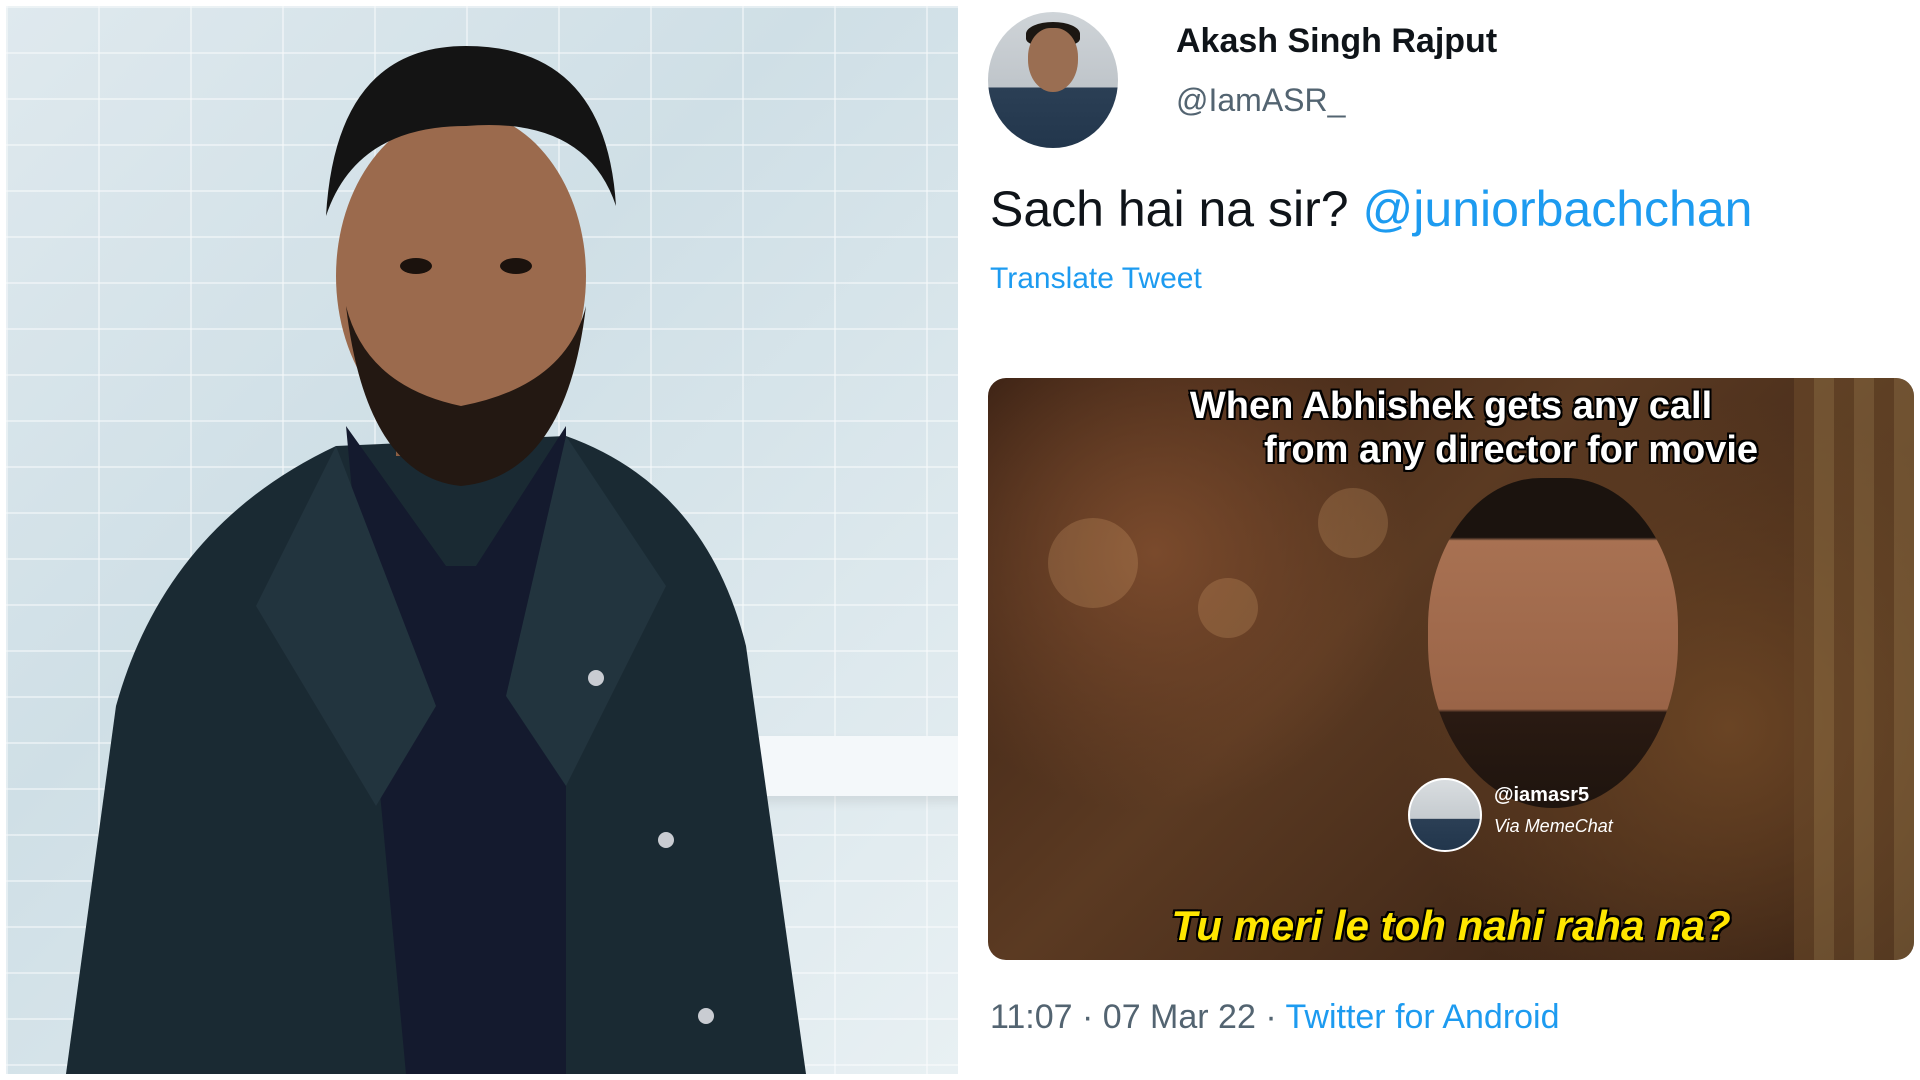 This screenshot has height=1080, width=1920. Describe the element at coordinates (1260, 100) in the screenshot. I see `user-handle: @IamASR_` at that location.